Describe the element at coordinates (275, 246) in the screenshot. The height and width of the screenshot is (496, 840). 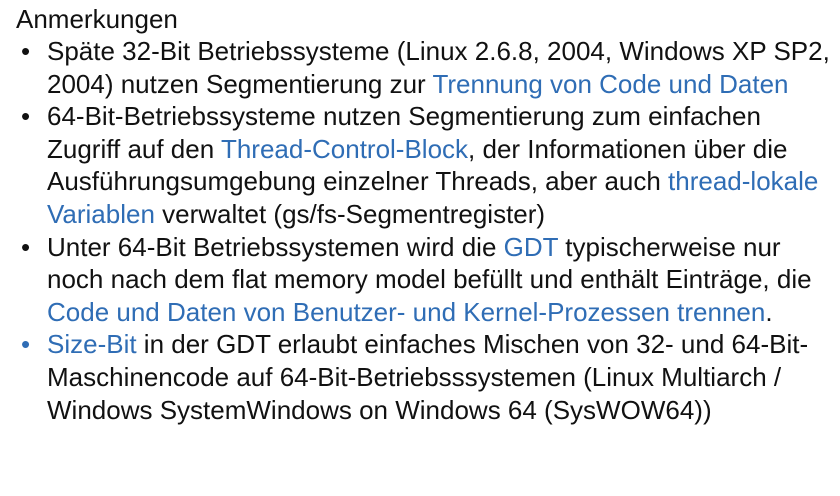
I see `bullet-text: Unter 64-Bit Betriebssystemen wird die` at that location.